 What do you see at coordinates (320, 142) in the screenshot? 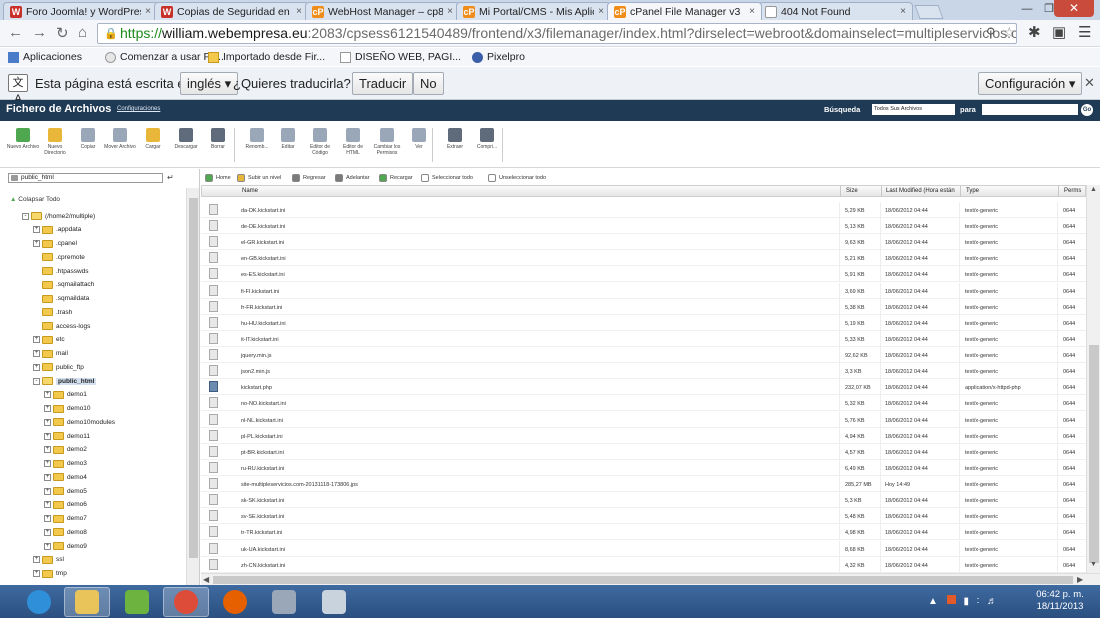
I see `toolbar-code-editor-button: Editor de Código` at bounding box center [320, 142].